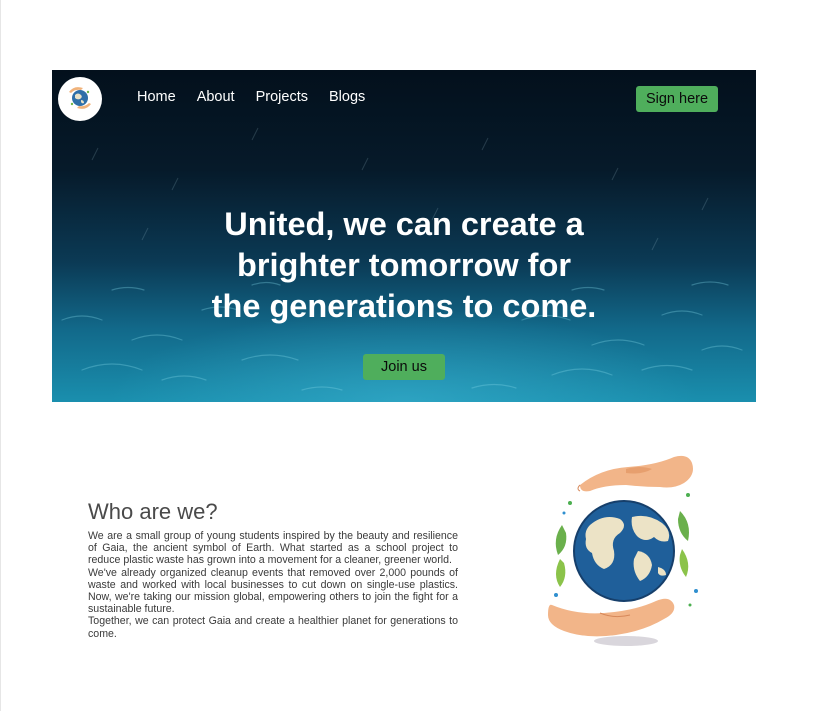 This screenshot has height=711, width=814. I want to click on page-edge, so click(0, 355).